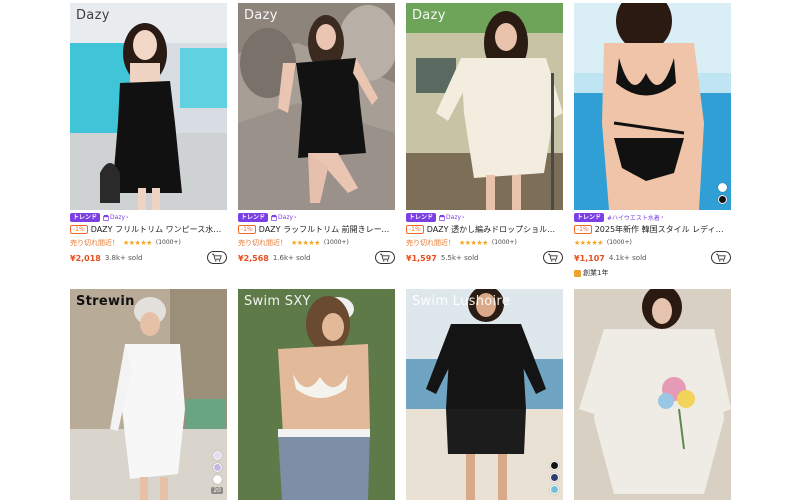  I want to click on sold-count: 3.8k+ sold, so click(123, 258).